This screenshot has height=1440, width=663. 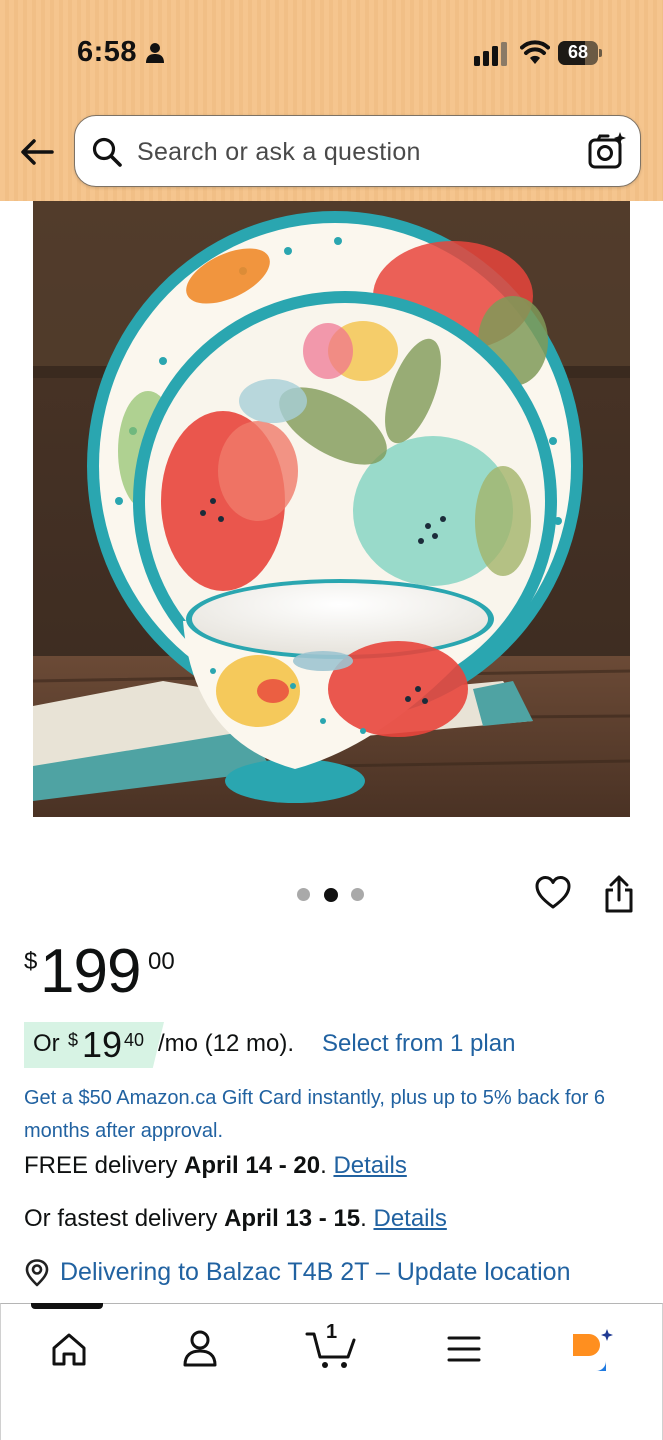 What do you see at coordinates (535, 52) in the screenshot?
I see `wifi-icon` at bounding box center [535, 52].